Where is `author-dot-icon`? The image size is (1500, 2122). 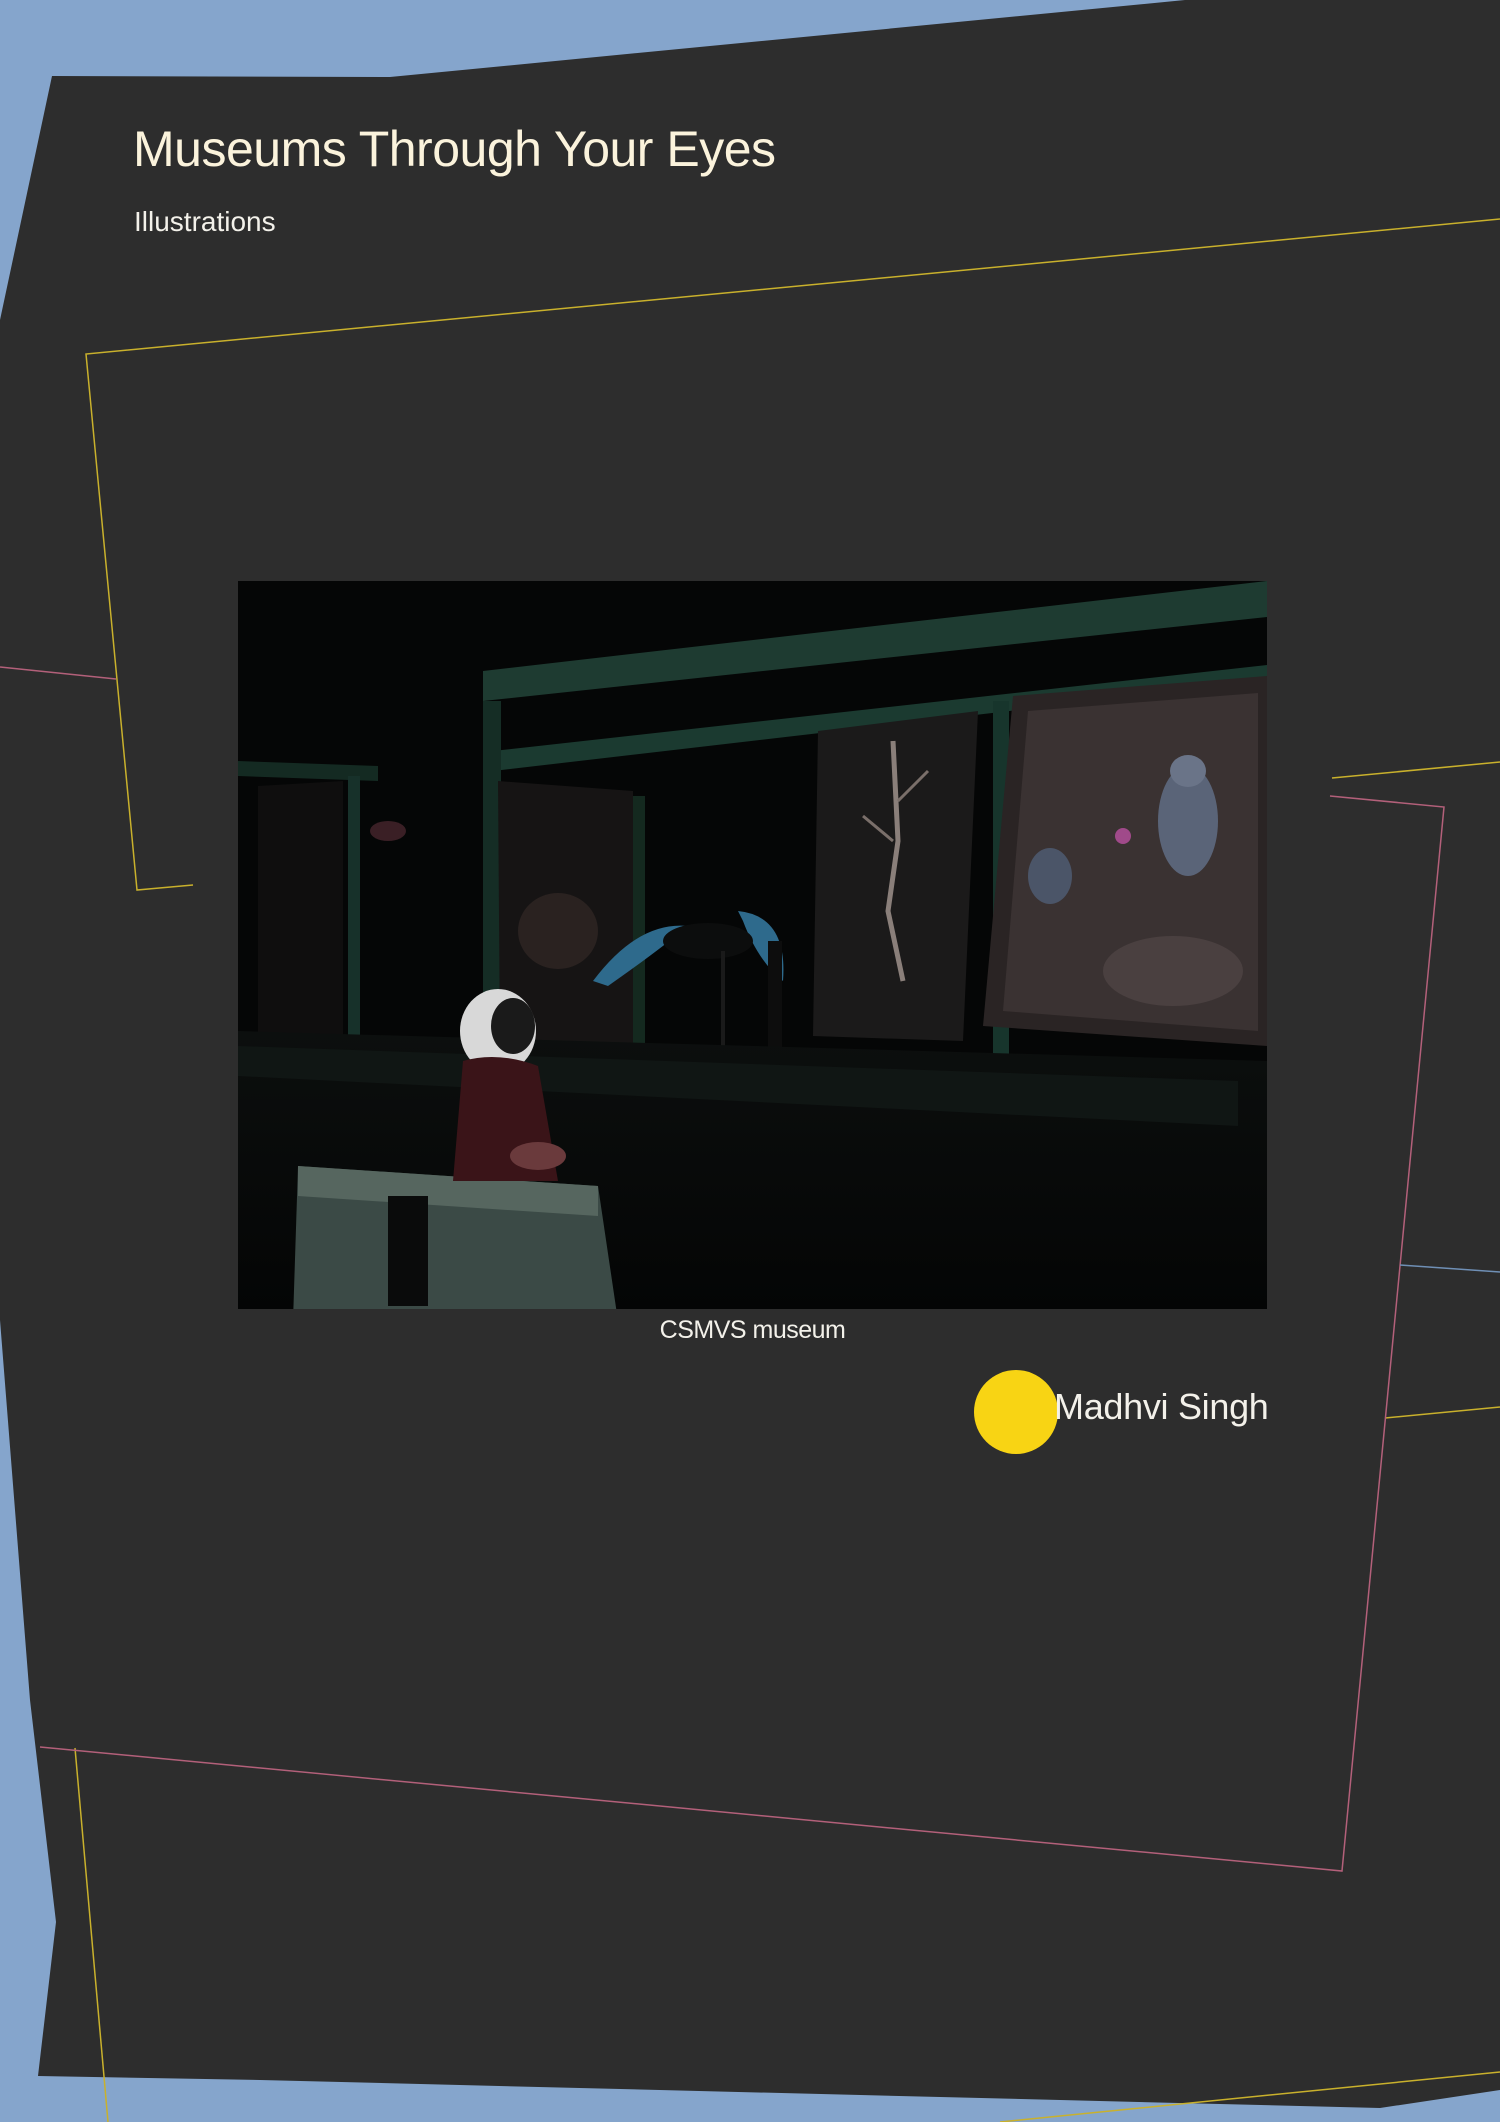 author-dot-icon is located at coordinates (1016, 1412).